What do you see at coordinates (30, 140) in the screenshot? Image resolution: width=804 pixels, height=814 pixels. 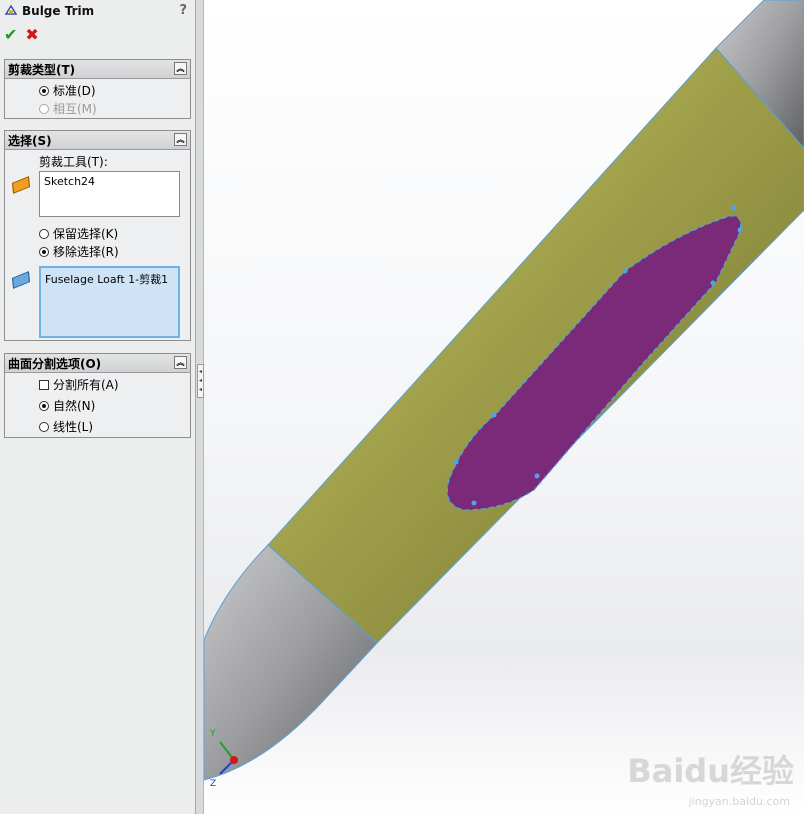 I see `selection-header-label: 选择(S)` at bounding box center [30, 140].